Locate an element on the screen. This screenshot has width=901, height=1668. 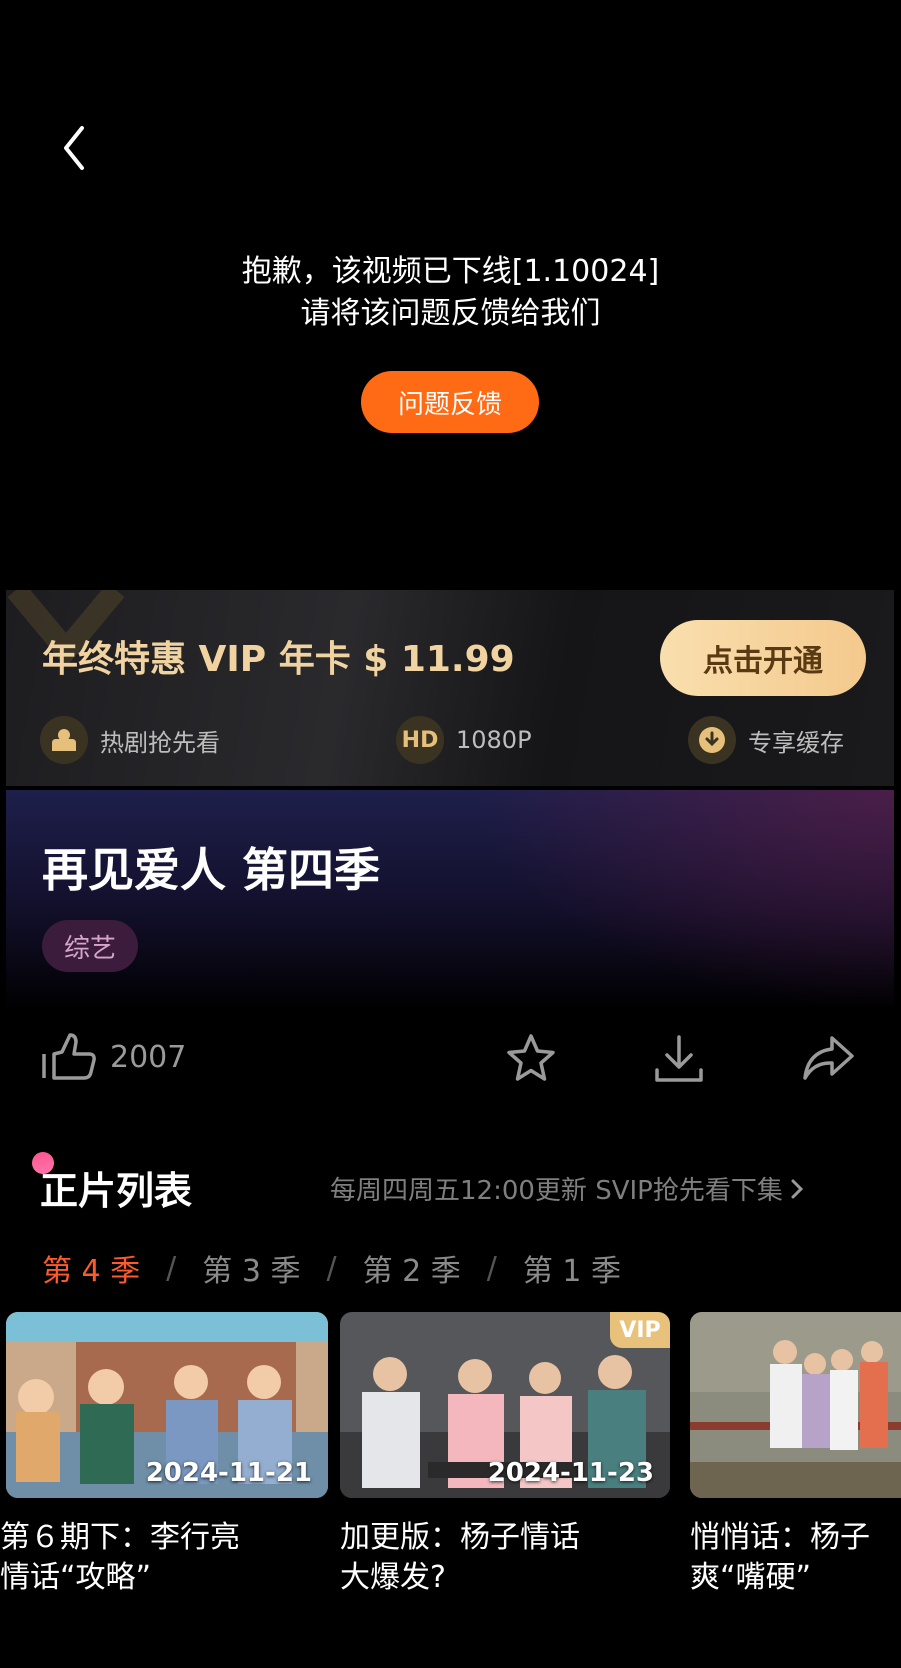
episode-card: VIP 2024-11-23 加更版：杨子情话 大爆发? is located at coordinates (505, 1455).